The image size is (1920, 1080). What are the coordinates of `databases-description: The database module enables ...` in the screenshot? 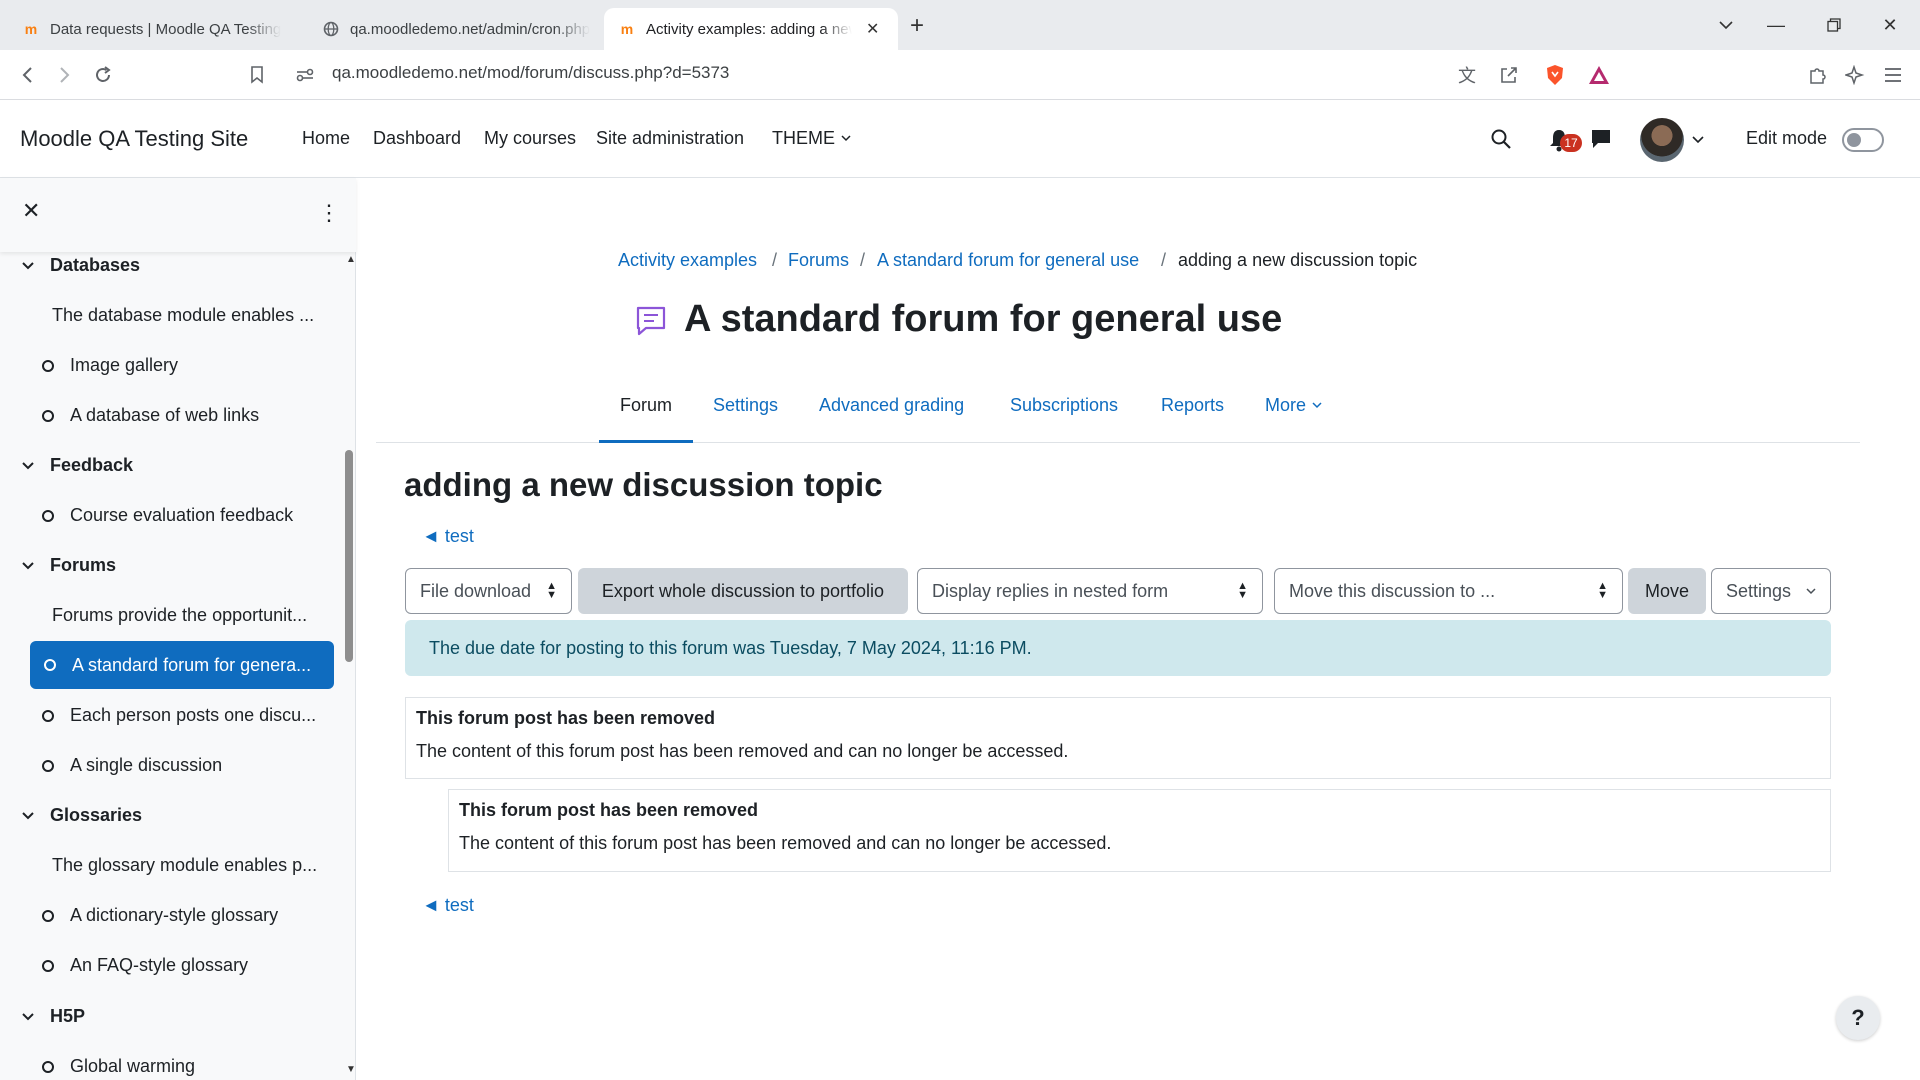 It's located at (183, 315).